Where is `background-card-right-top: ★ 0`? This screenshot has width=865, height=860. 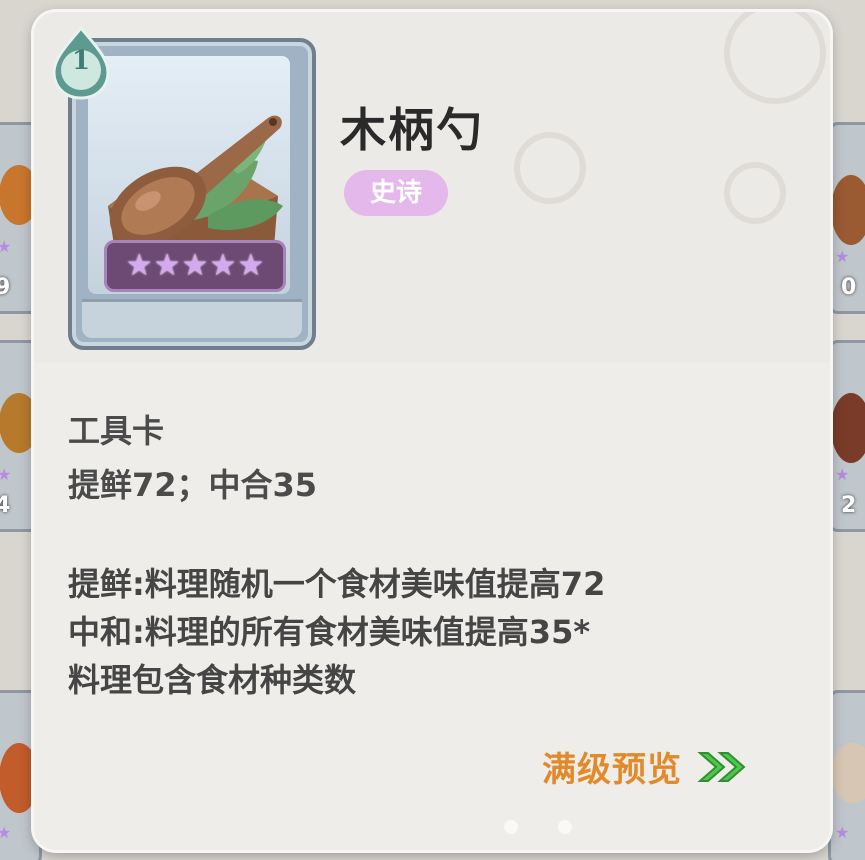
background-card-right-top: ★ 0 is located at coordinates (846, 218).